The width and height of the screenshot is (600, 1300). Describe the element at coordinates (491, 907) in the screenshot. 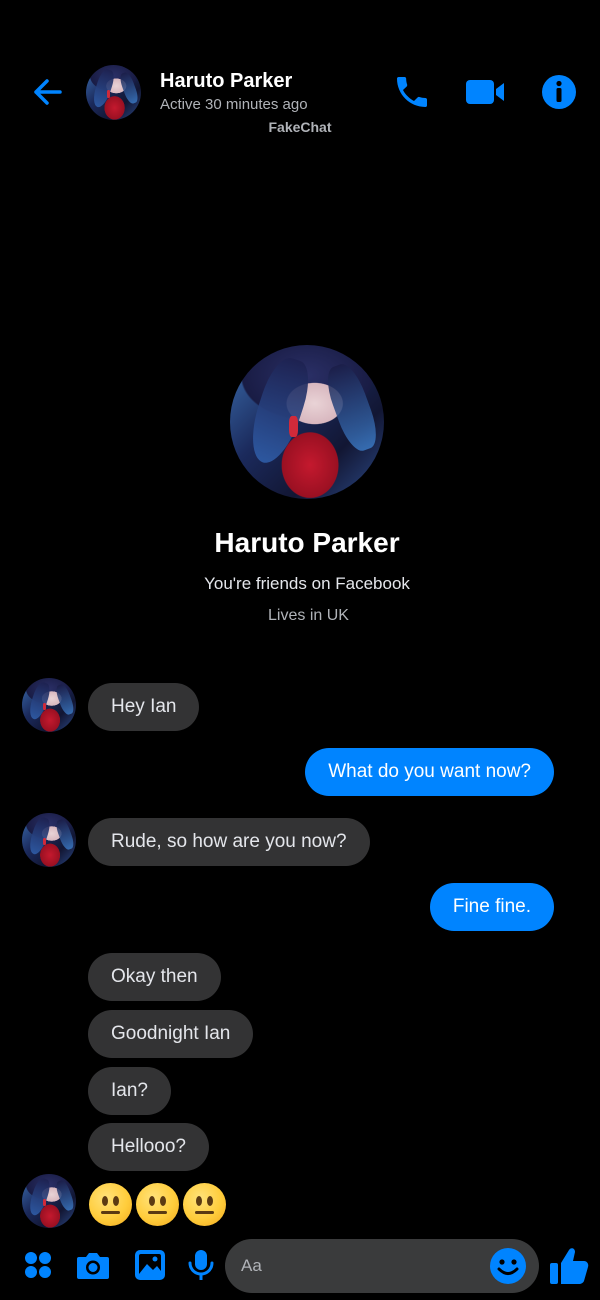

I see `outgoing-message: Fine fine.` at that location.